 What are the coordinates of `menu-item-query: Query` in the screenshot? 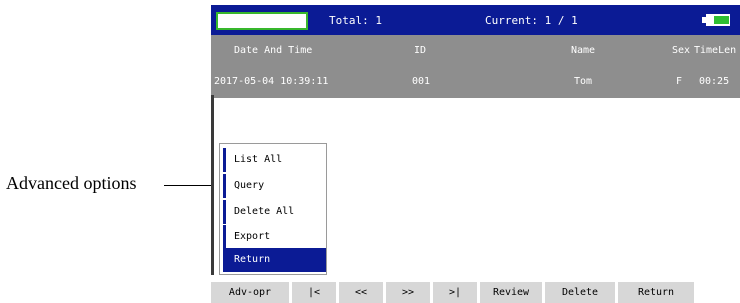 It's located at (274, 186).